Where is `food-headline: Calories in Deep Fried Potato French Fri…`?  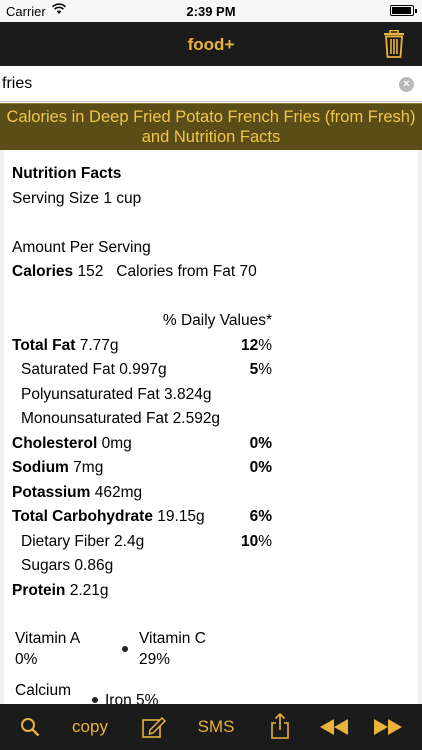
food-headline: Calories in Deep Fried Potato French Fri… is located at coordinates (211, 126).